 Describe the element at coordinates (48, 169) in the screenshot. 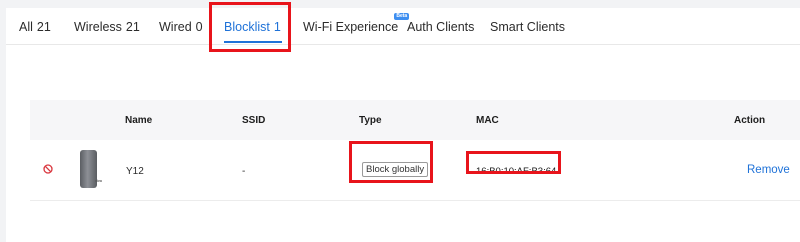

I see `blocked-icon` at that location.